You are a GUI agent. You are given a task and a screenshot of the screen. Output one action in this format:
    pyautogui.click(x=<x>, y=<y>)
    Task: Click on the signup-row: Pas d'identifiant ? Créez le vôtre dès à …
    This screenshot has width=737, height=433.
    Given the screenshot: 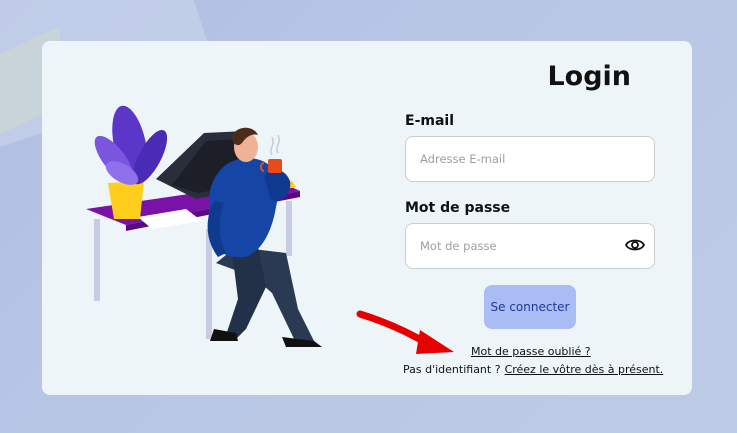 What is the action you would take?
    pyautogui.click(x=533, y=369)
    